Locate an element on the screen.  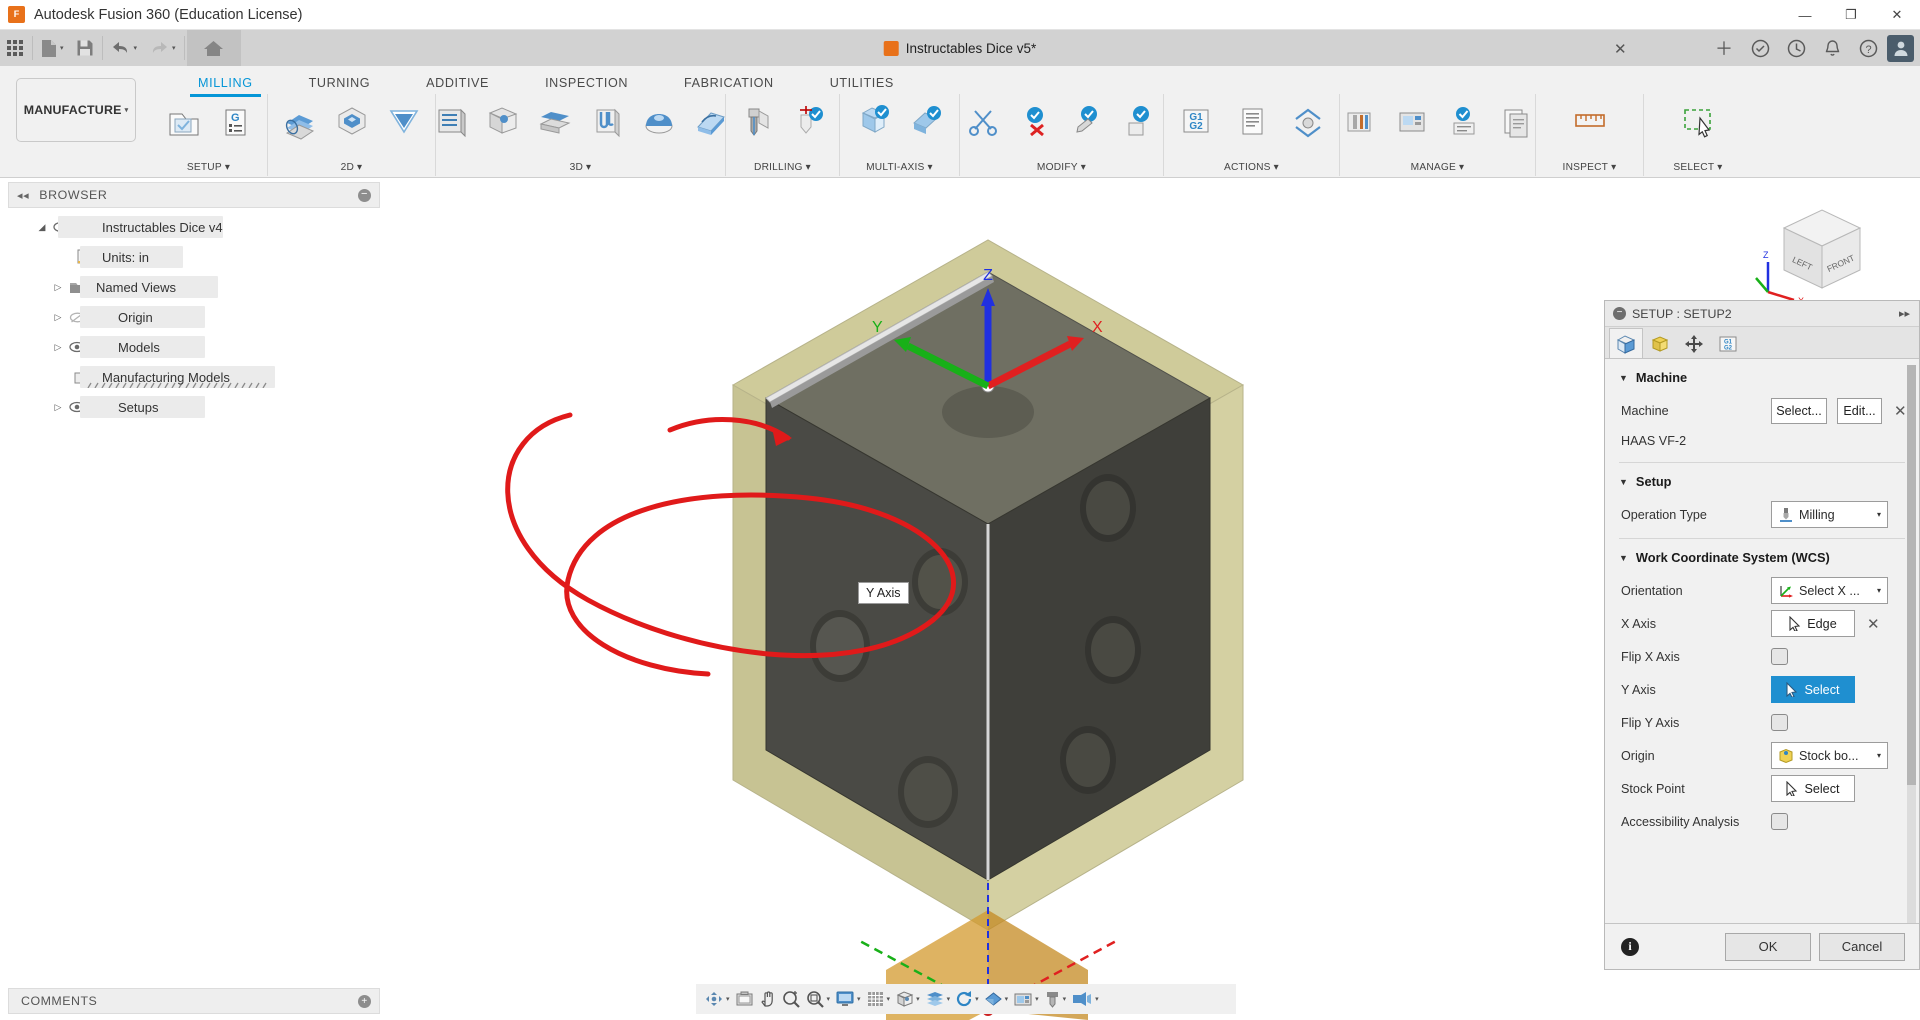
tab-post-process is located at coordinates (1694, 343).